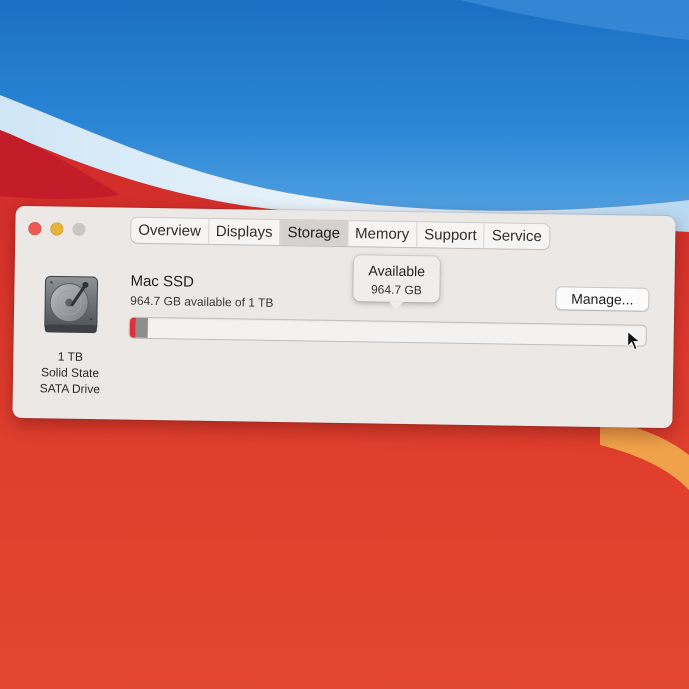 The image size is (689, 689). Describe the element at coordinates (71, 304) in the screenshot. I see `hard-drive-icon` at that location.